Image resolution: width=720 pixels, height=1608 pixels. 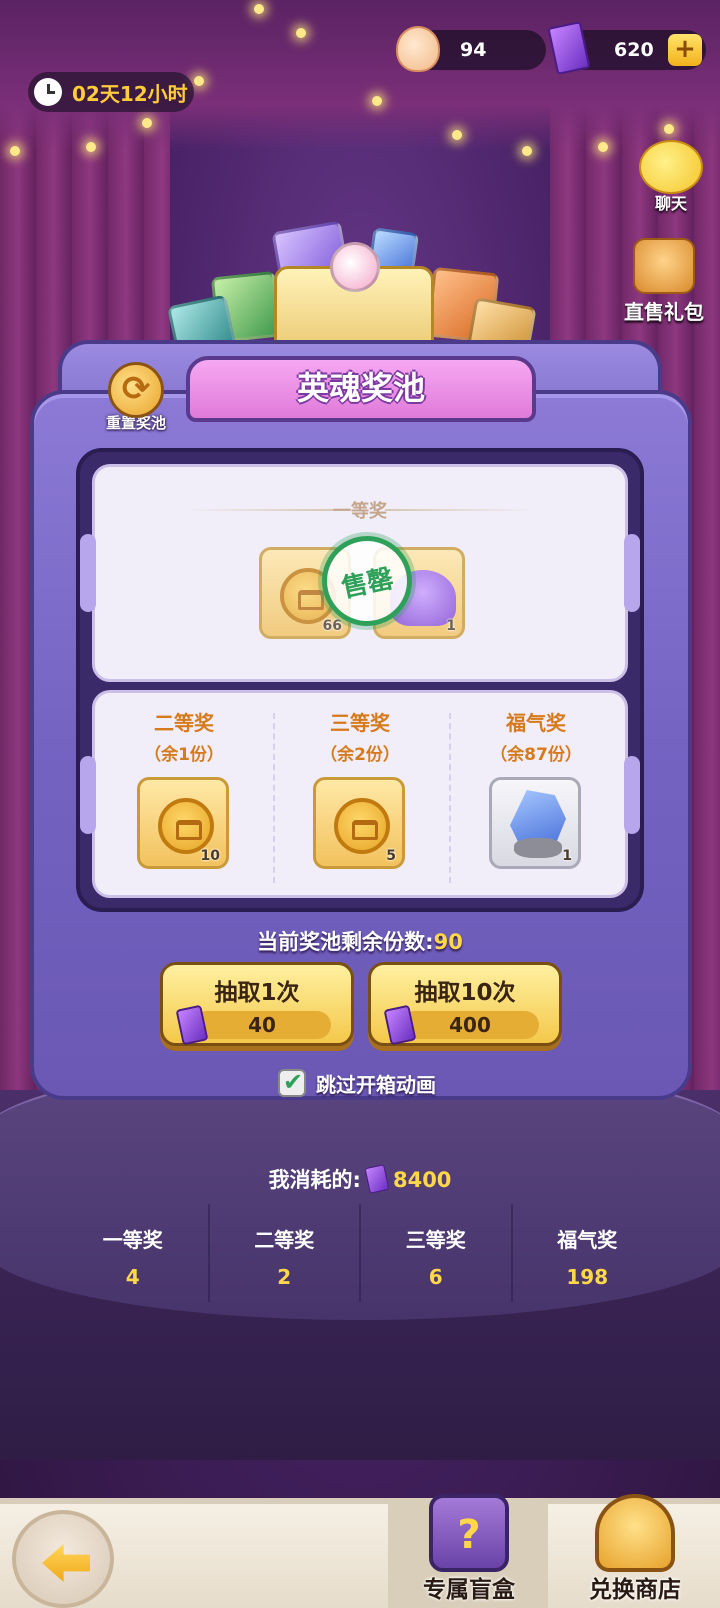 I want to click on skip-animation-toggle: 跳过开箱动画, so click(x=357, y=1083).